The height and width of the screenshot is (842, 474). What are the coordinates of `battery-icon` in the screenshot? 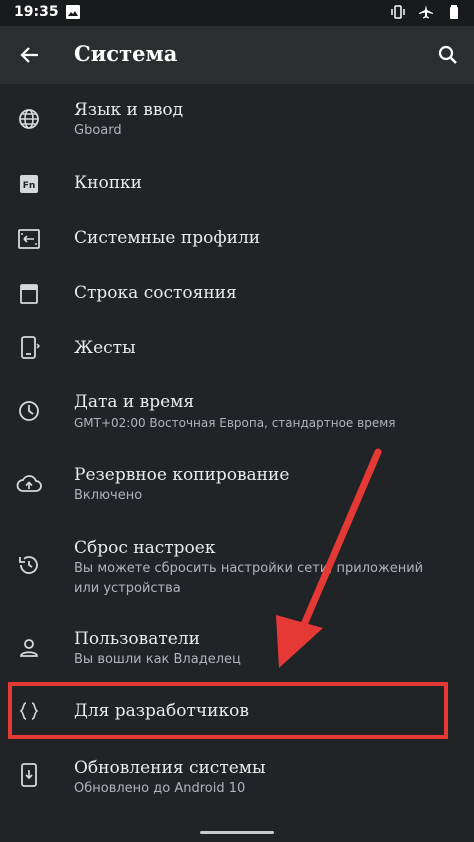 It's located at (454, 12).